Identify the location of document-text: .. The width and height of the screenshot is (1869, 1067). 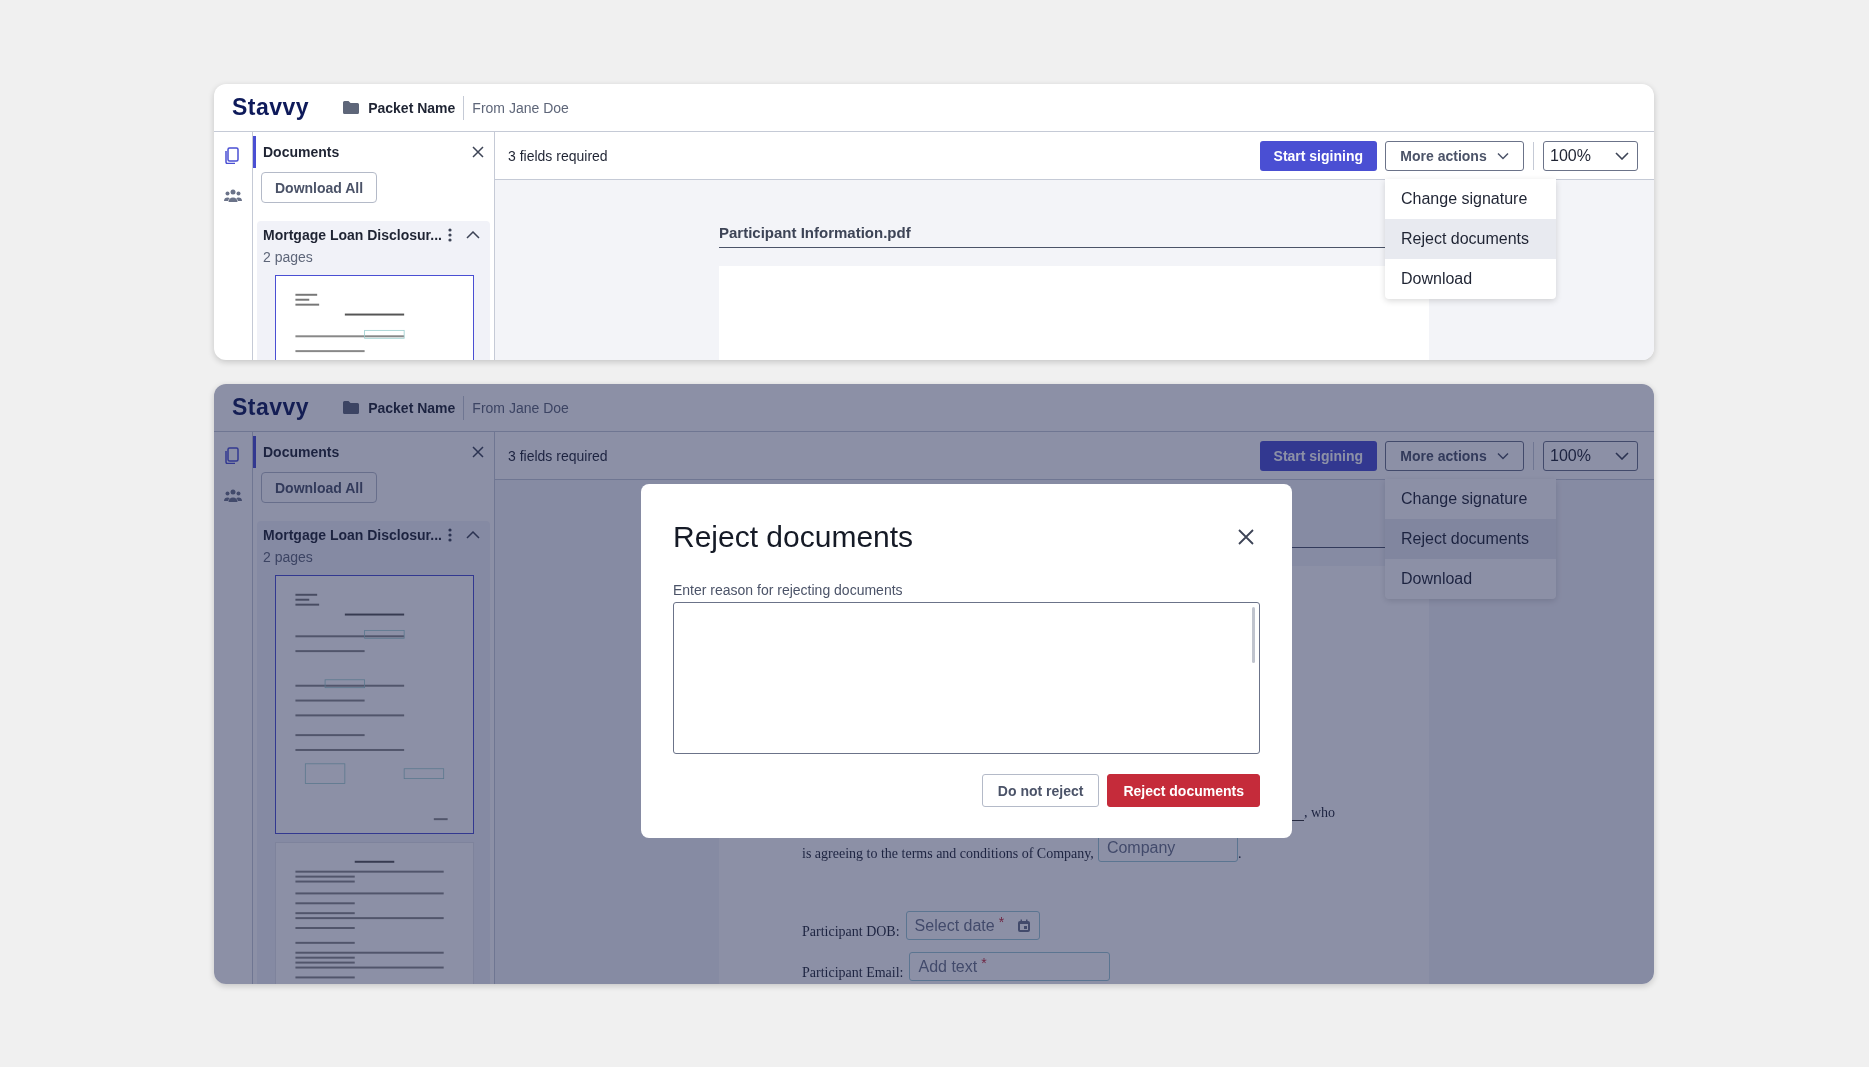
(1239, 854).